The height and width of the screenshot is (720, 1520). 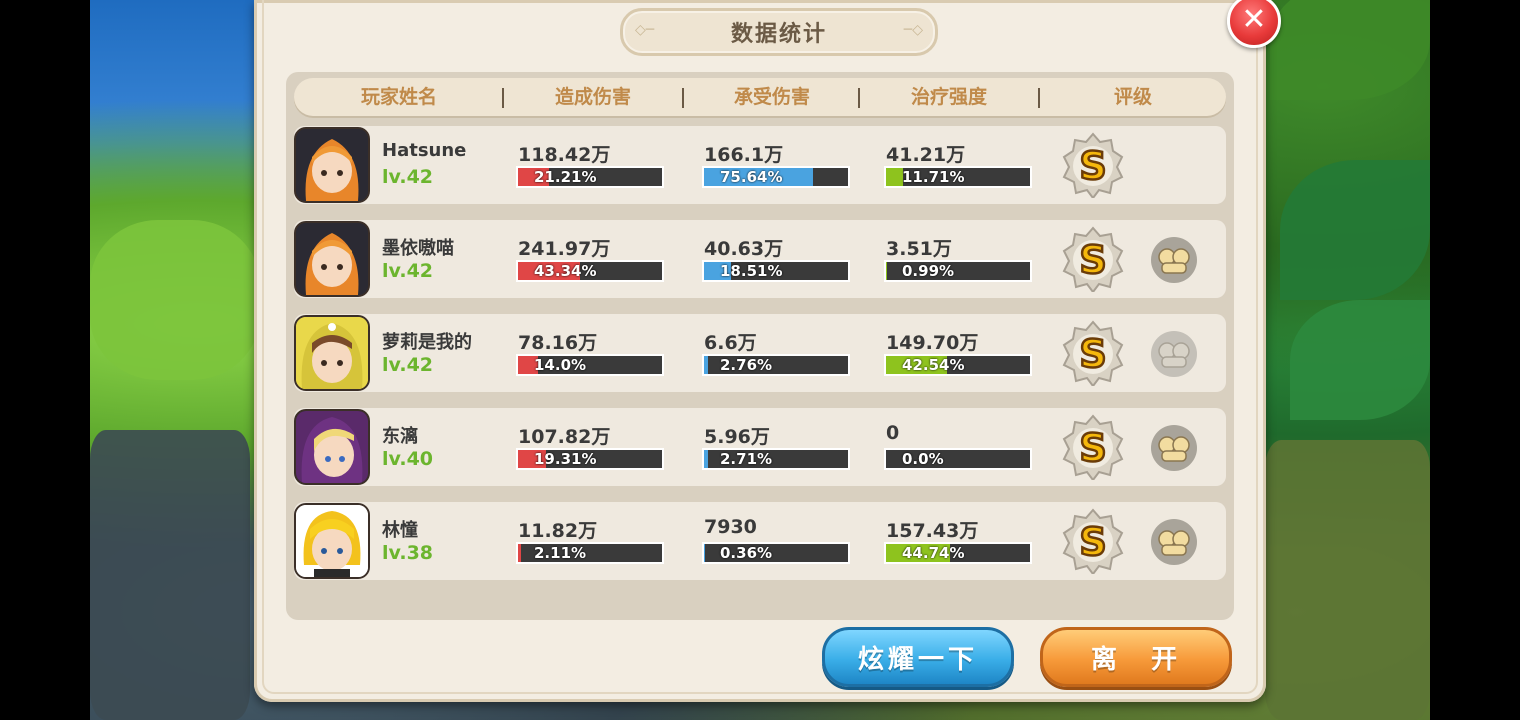 What do you see at coordinates (418, 248) in the screenshot?
I see `player-name: 墨依嗷喵` at bounding box center [418, 248].